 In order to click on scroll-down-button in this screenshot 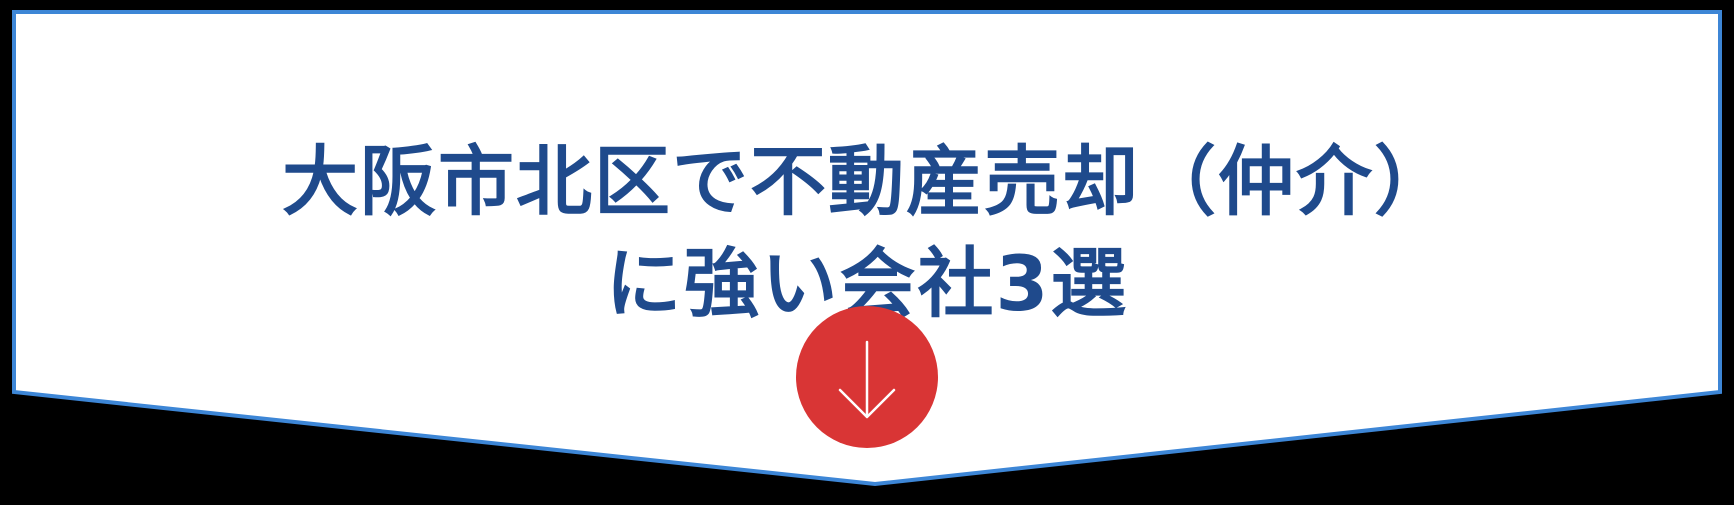, I will do `click(867, 377)`.